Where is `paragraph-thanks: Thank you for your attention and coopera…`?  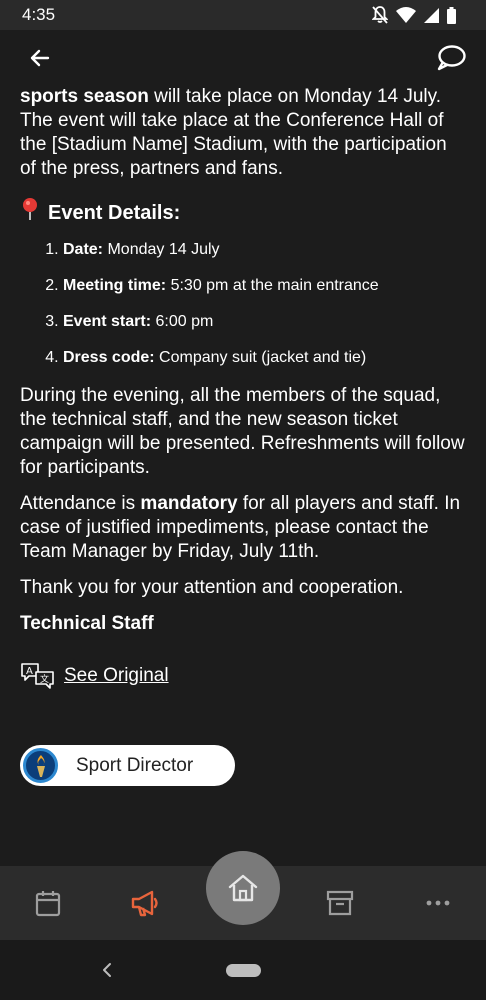 paragraph-thanks: Thank you for your attention and coopera… is located at coordinates (212, 587).